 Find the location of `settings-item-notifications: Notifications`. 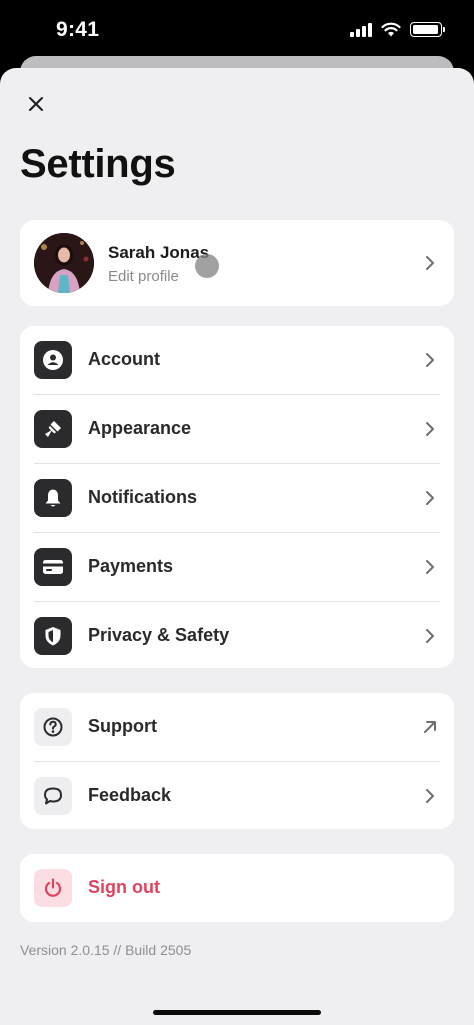

settings-item-notifications: Notifications is located at coordinates (237, 498).